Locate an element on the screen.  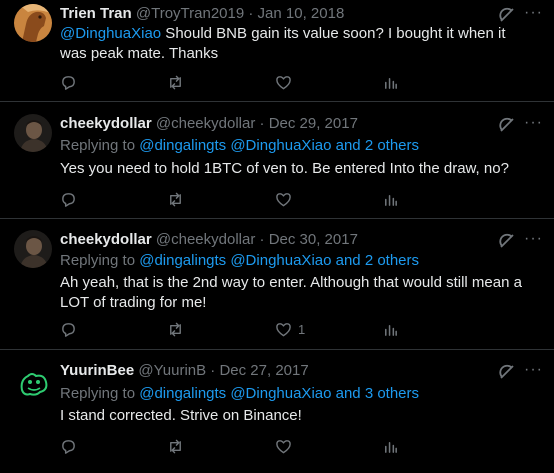
tweet-header: YuurinBee @YuurinB · Dec 27, 2017 is located at coordinates (287, 371).